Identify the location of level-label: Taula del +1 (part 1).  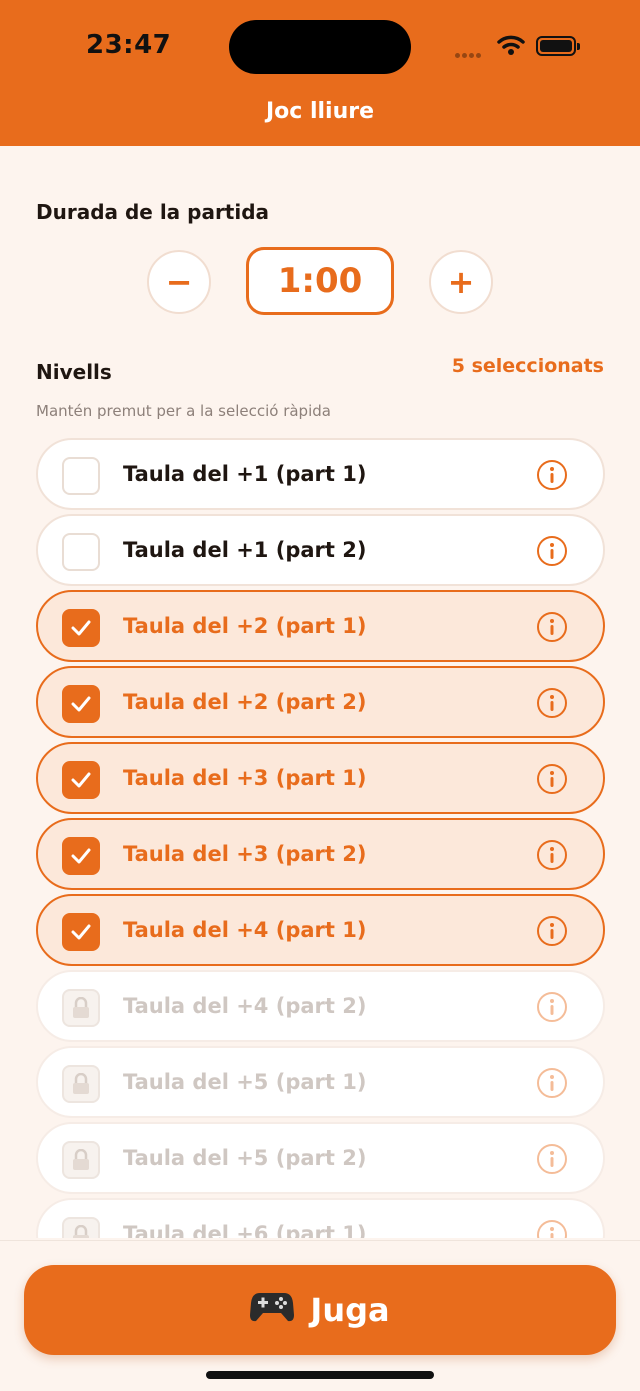
(245, 474).